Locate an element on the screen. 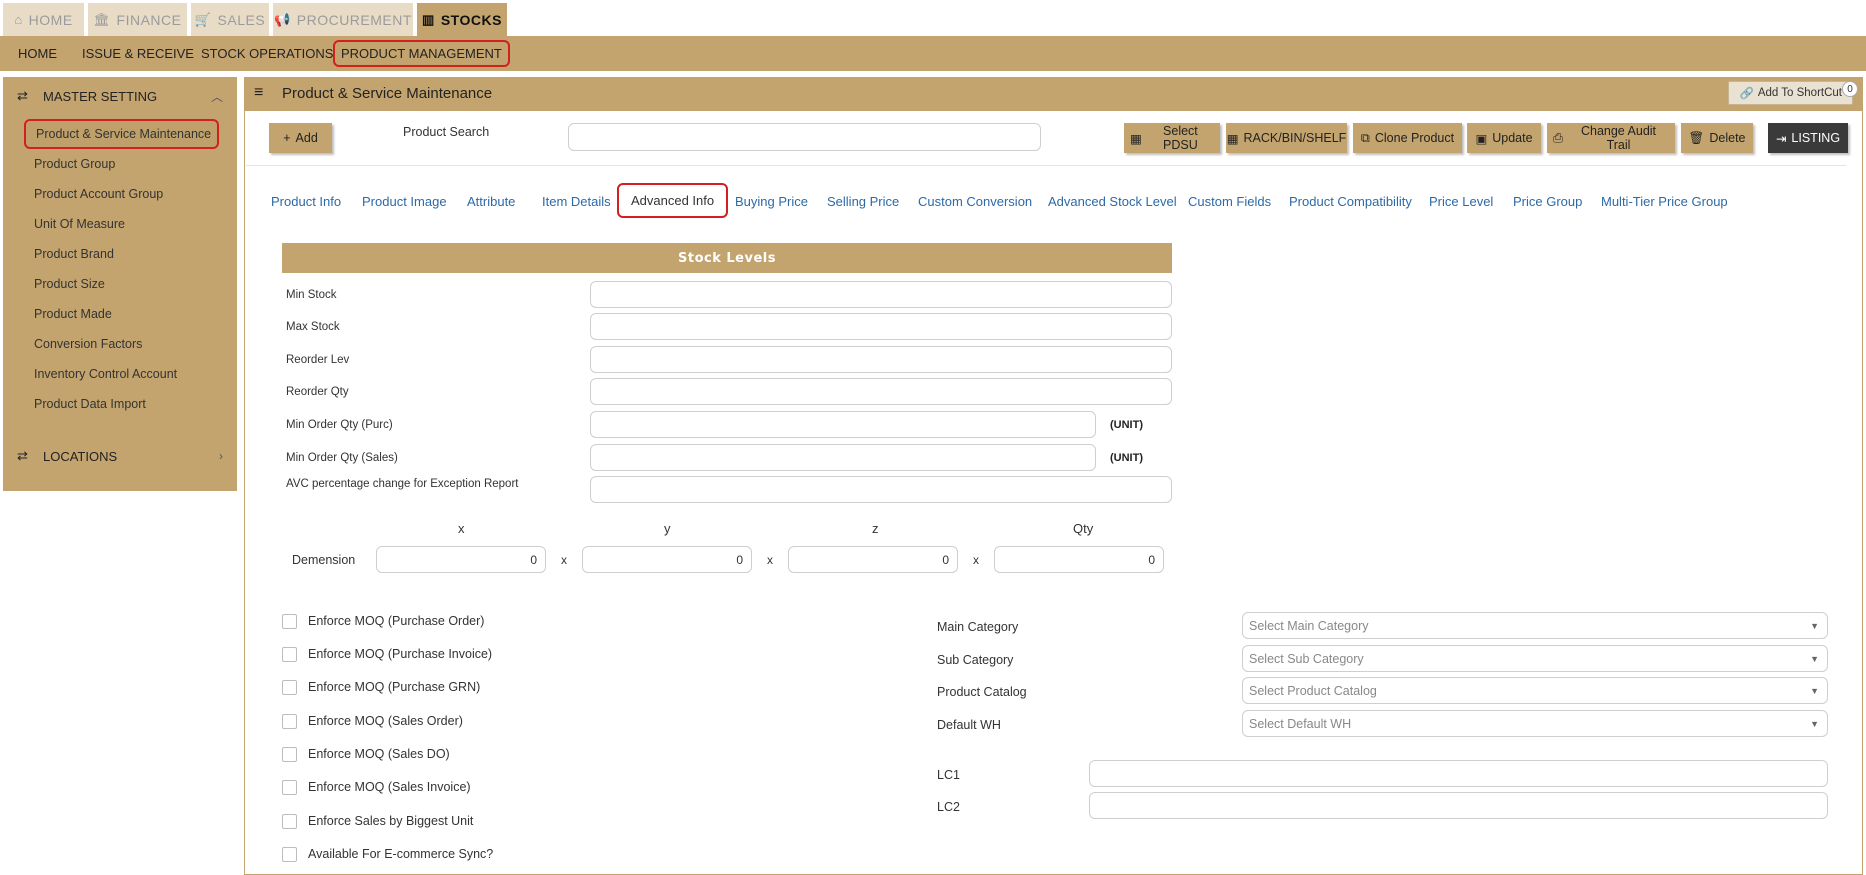  button-label: LISTING is located at coordinates (1816, 138).